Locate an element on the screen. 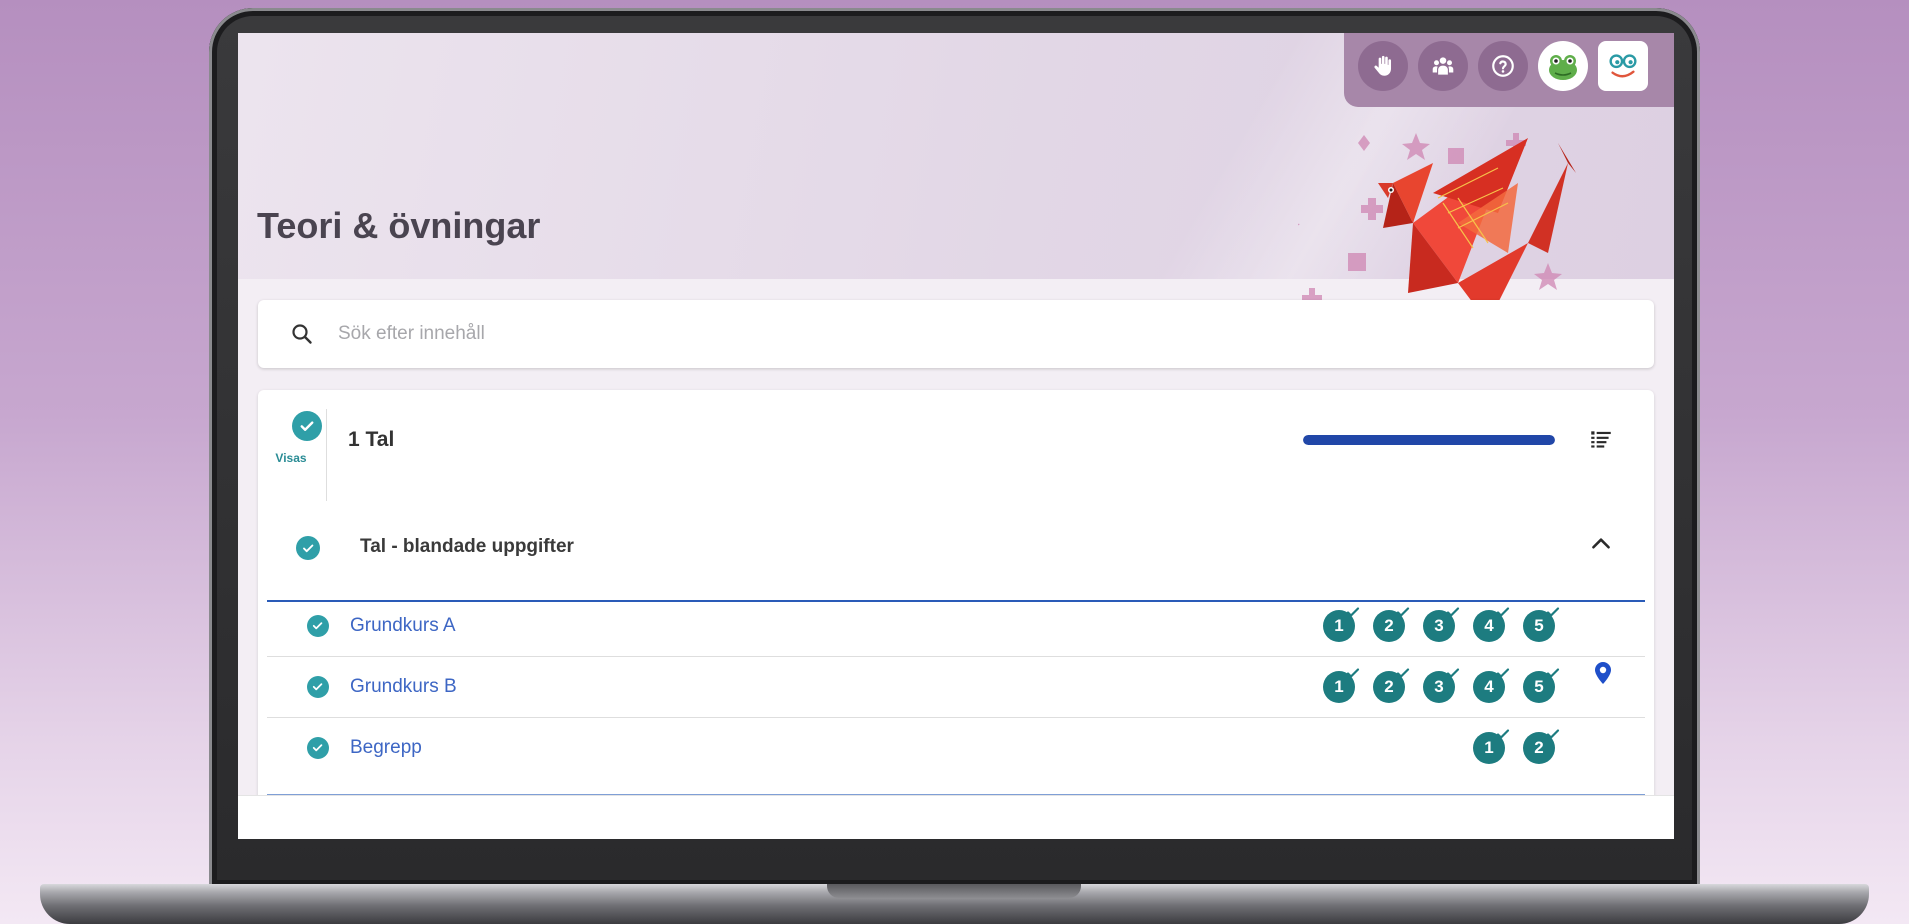 The width and height of the screenshot is (1909, 924). exercise-link: Grundkurs A is located at coordinates (403, 626).